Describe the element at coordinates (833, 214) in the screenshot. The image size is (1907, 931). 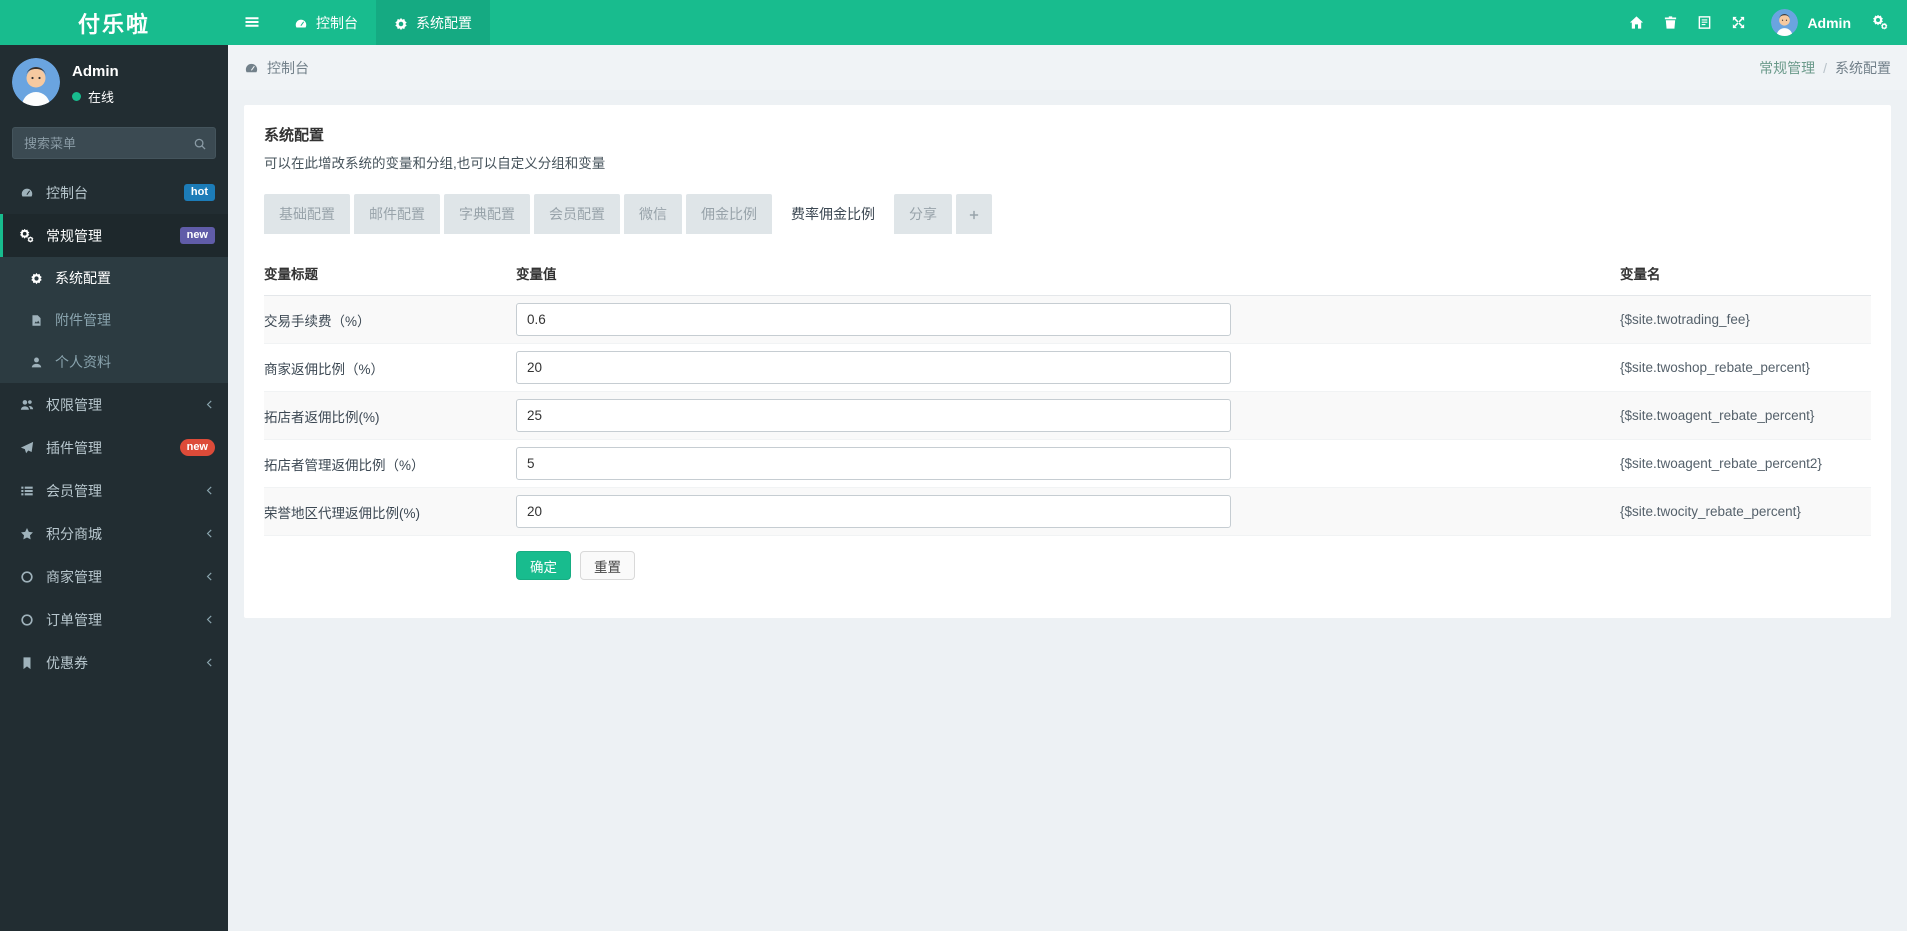
I see `tab-6: 费率佣金比例` at that location.